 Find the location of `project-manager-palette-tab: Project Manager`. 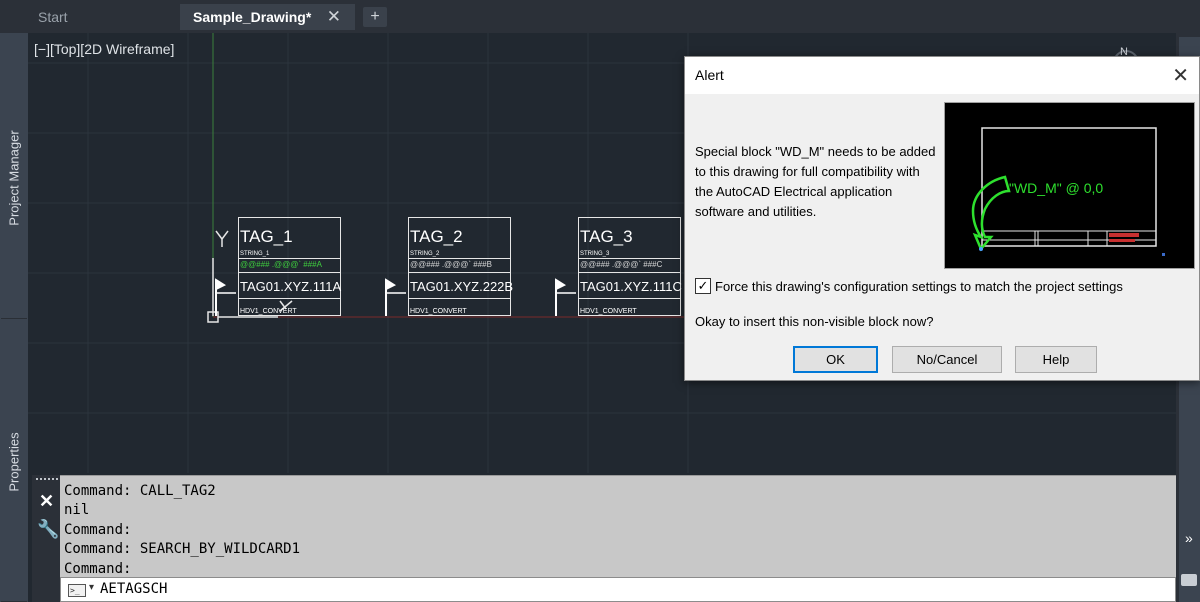

project-manager-palette-tab: Project Manager is located at coordinates (14, 178).